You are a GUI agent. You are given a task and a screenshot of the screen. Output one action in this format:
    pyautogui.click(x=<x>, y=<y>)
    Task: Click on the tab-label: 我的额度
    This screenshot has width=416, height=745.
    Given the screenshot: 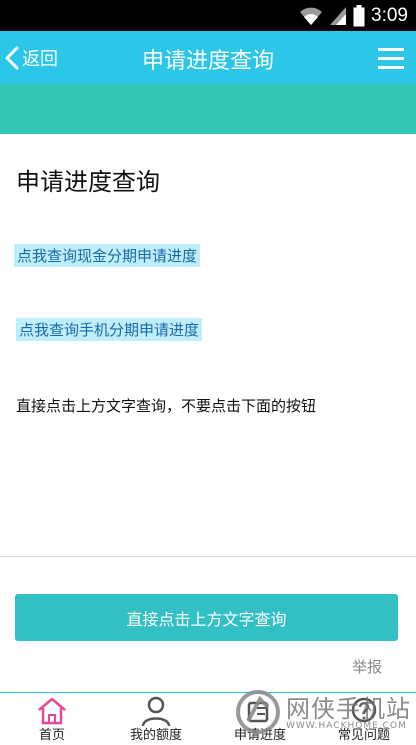 What is the action you would take?
    pyautogui.click(x=155, y=735)
    